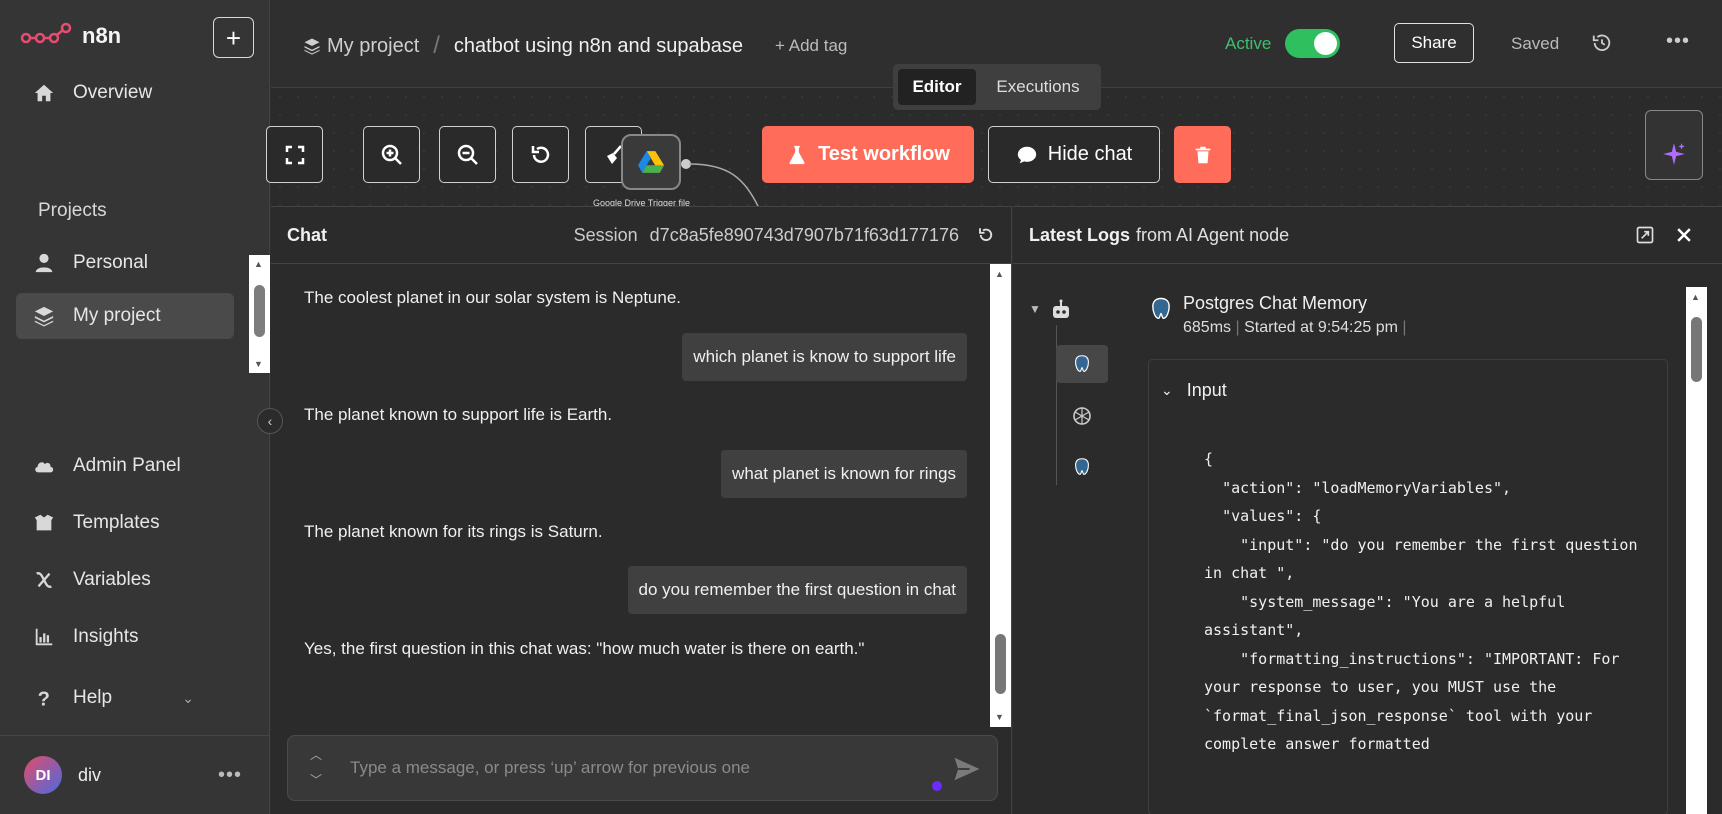 Image resolution: width=1722 pixels, height=814 pixels. What do you see at coordinates (1080, 234) in the screenshot?
I see `logs-title: Latest Logs` at bounding box center [1080, 234].